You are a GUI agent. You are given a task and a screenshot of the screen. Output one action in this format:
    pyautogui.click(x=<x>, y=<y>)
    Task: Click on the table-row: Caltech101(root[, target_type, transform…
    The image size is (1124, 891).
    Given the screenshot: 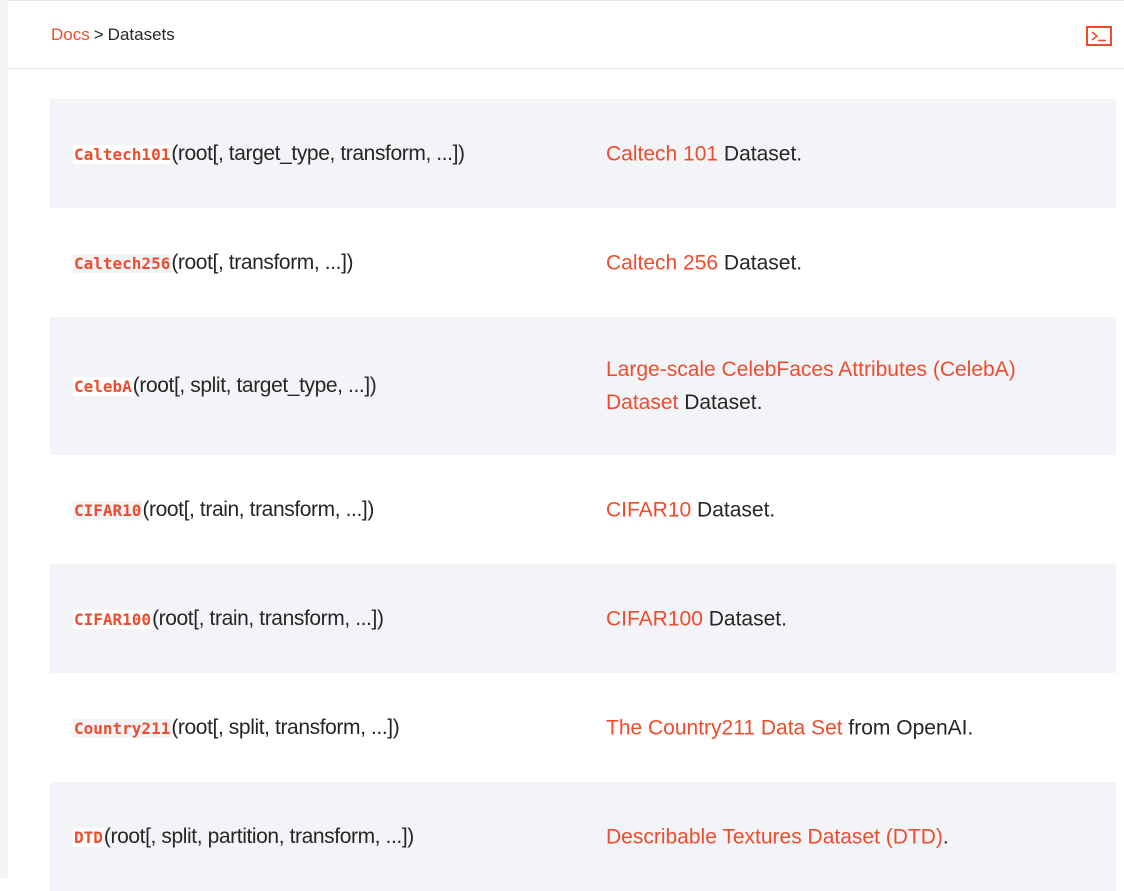 What is the action you would take?
    pyautogui.click(x=583, y=153)
    